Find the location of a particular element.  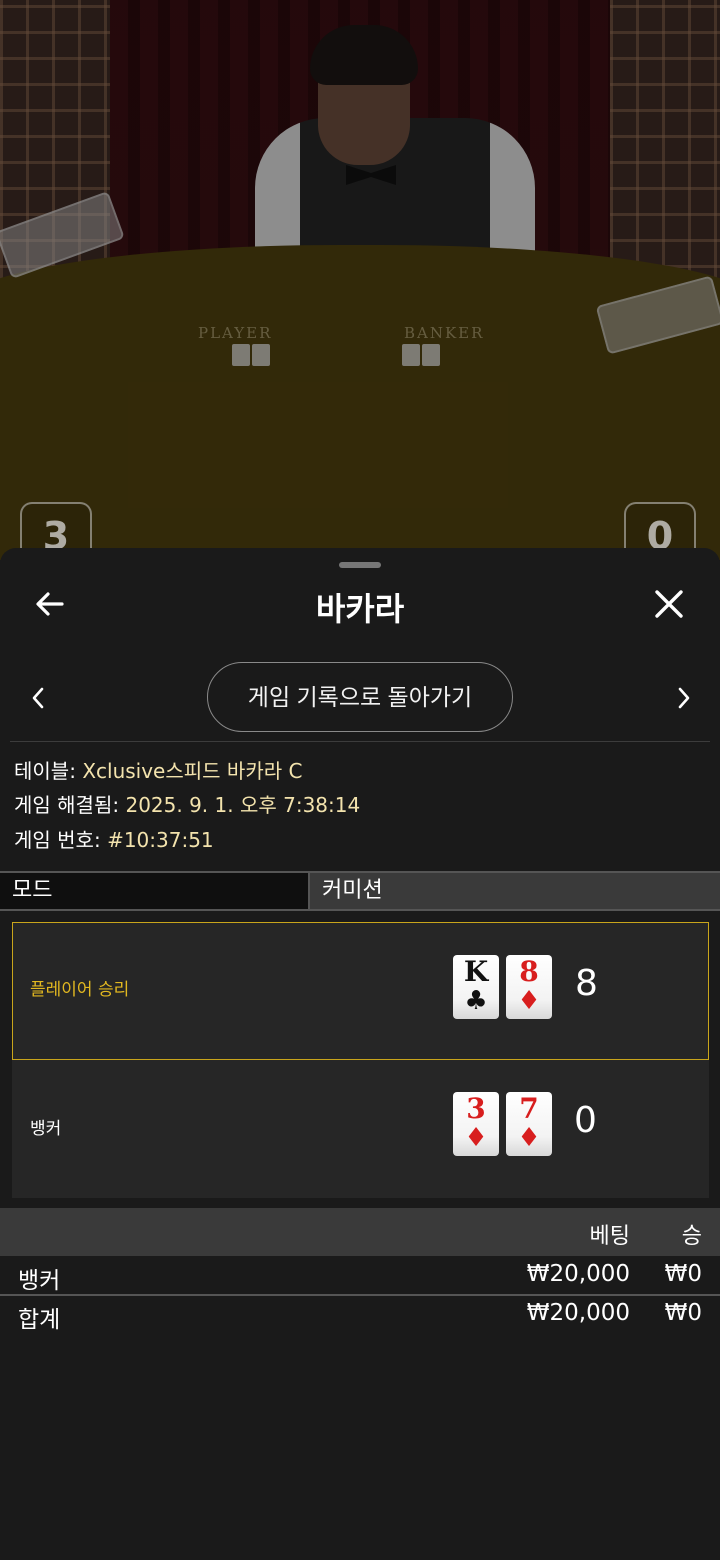

banker-result-label: 뱅커 is located at coordinates (46, 1129).